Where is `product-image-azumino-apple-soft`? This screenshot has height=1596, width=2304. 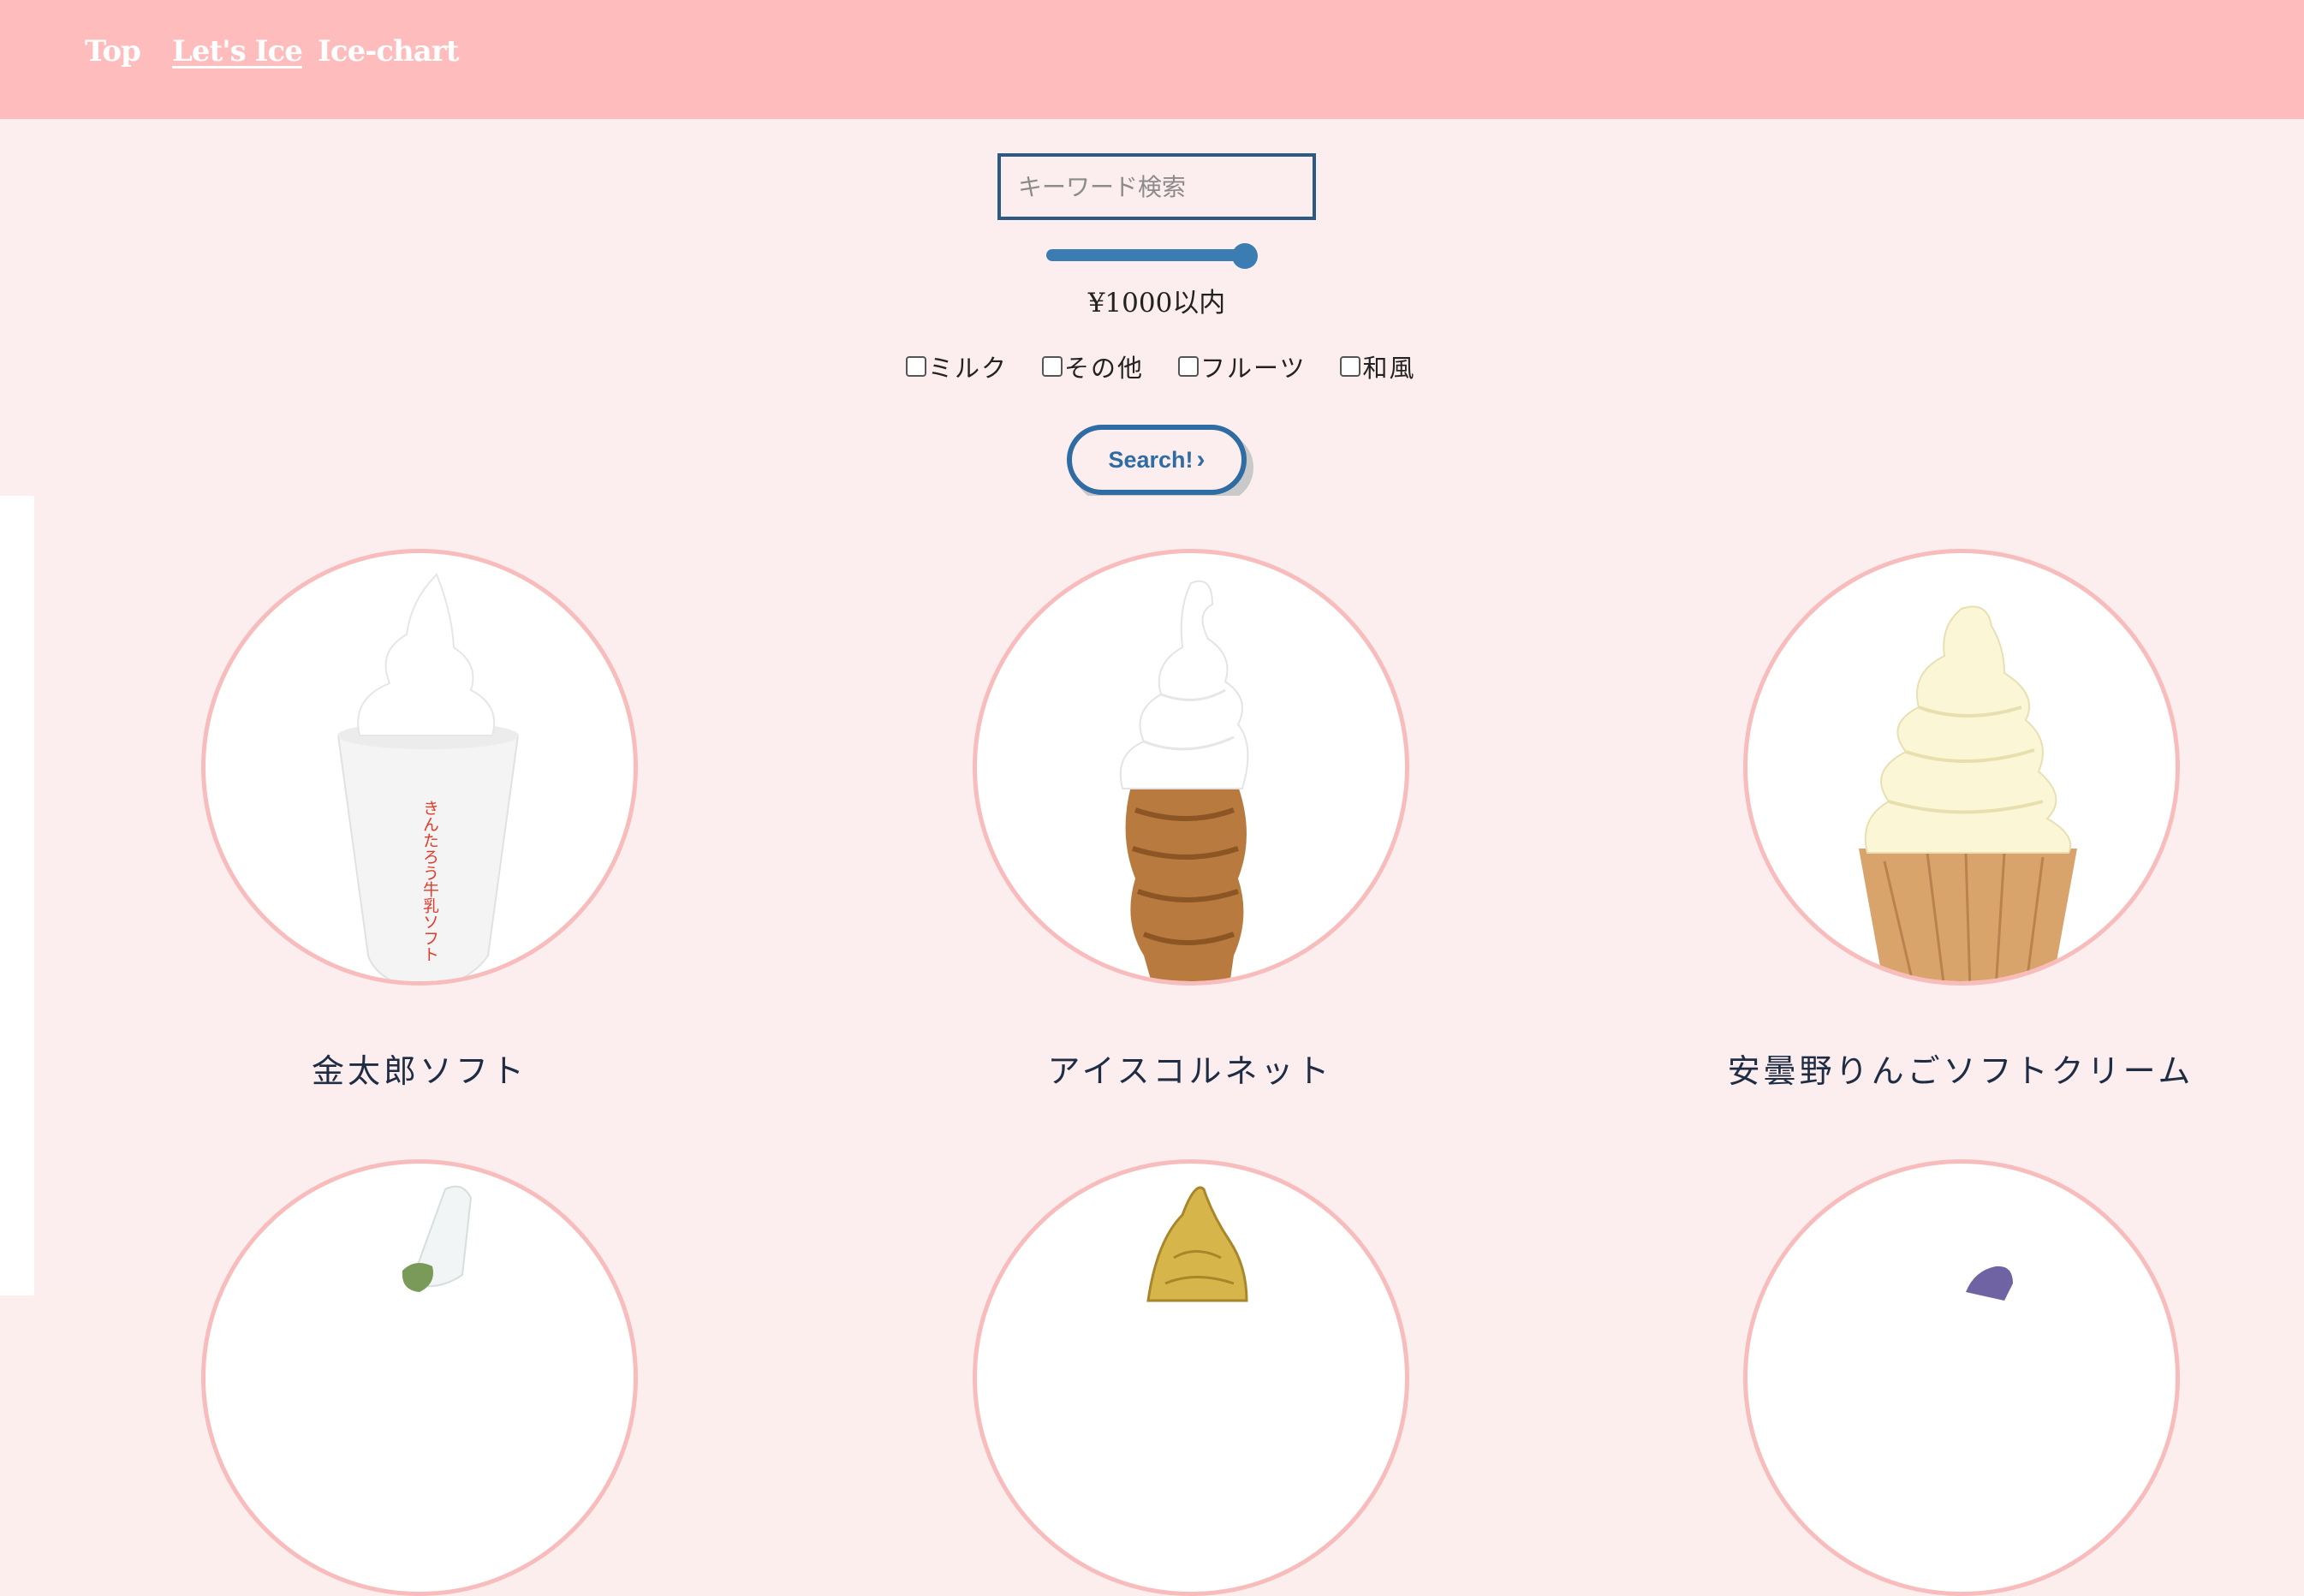 product-image-azumino-apple-soft is located at coordinates (1961, 767).